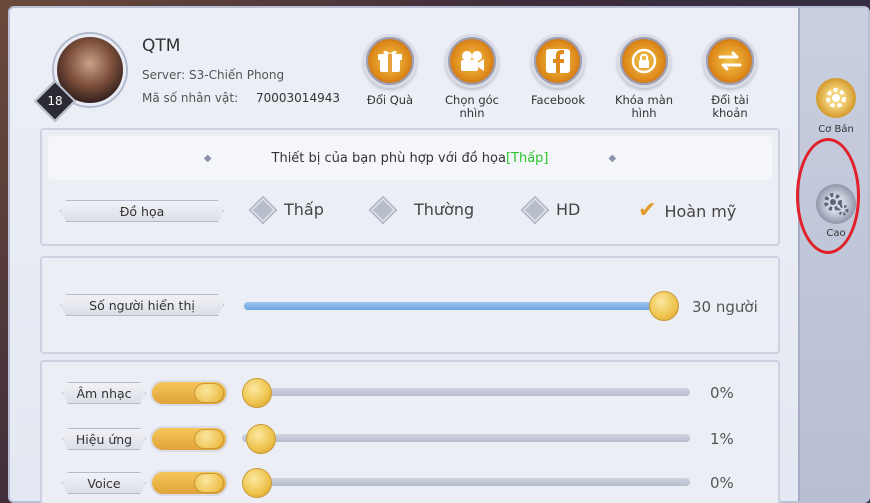 The image size is (870, 503). I want to click on option-hd-label: HD, so click(568, 209).